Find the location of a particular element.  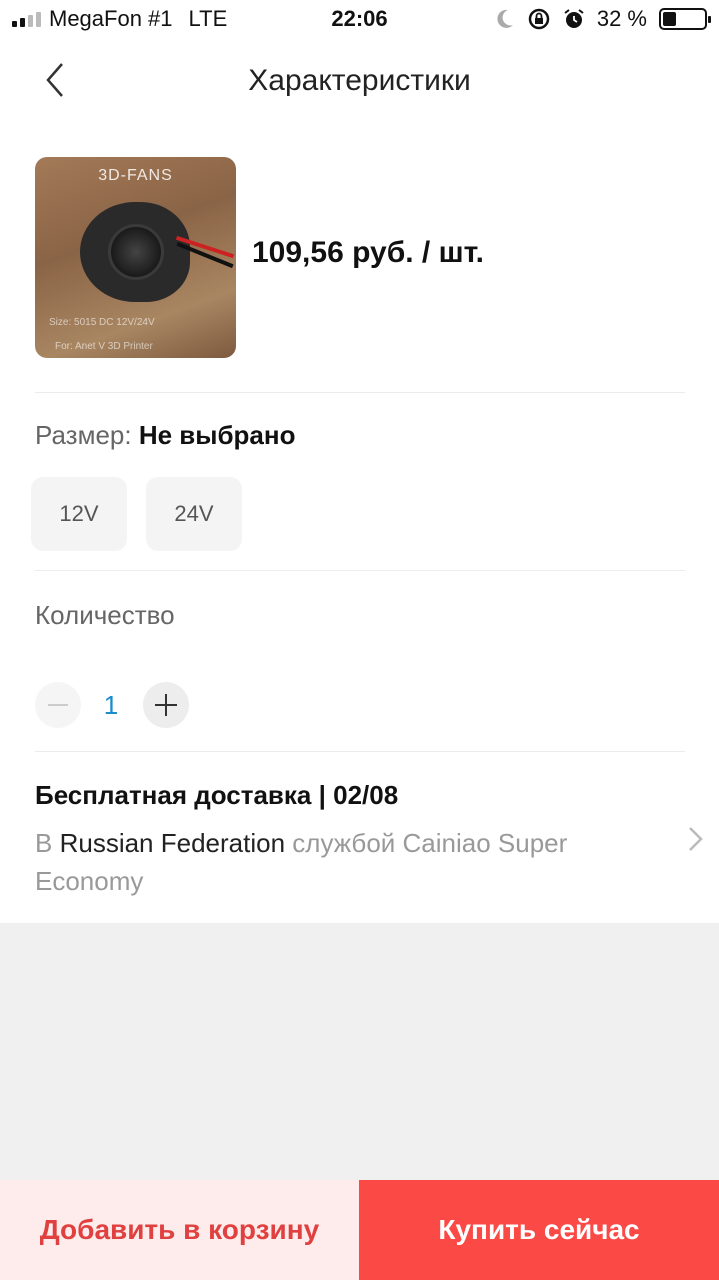

fan-hub is located at coordinates (136, 252).